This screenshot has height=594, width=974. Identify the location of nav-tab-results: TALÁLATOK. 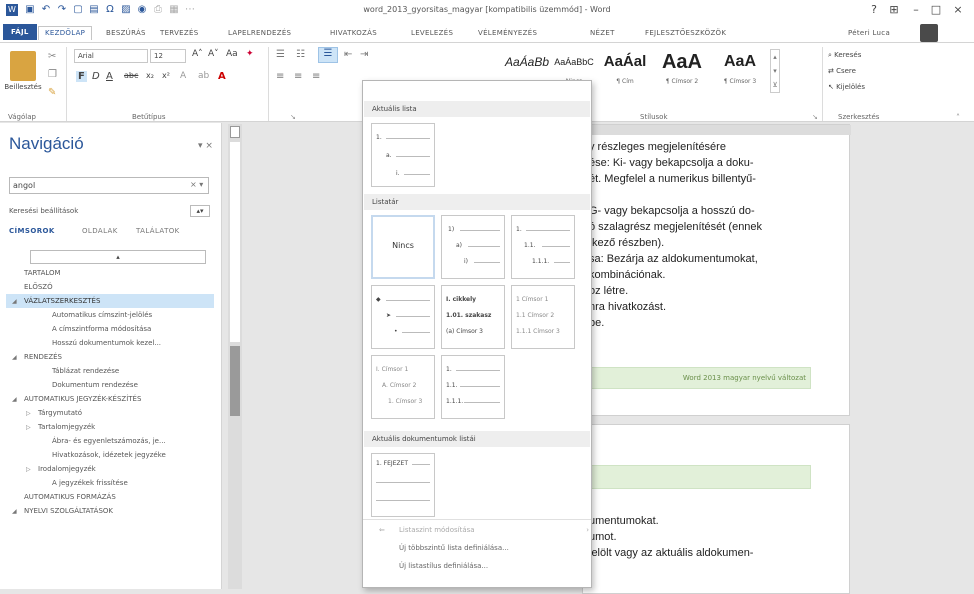
(158, 231).